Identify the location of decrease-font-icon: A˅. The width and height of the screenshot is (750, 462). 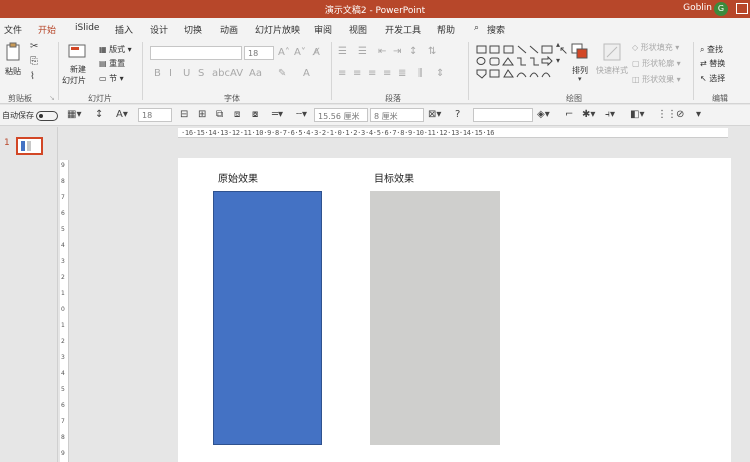
(300, 52).